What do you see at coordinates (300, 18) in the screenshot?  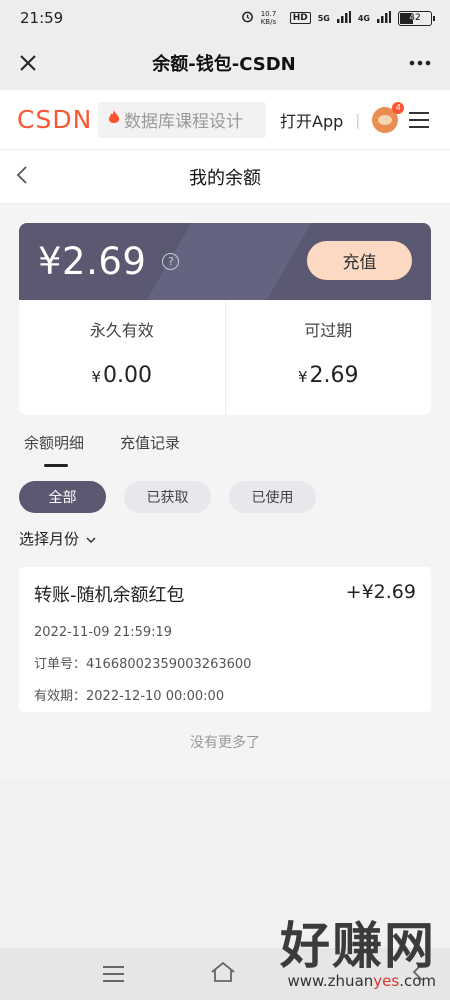 I see `hd-badge: HD` at bounding box center [300, 18].